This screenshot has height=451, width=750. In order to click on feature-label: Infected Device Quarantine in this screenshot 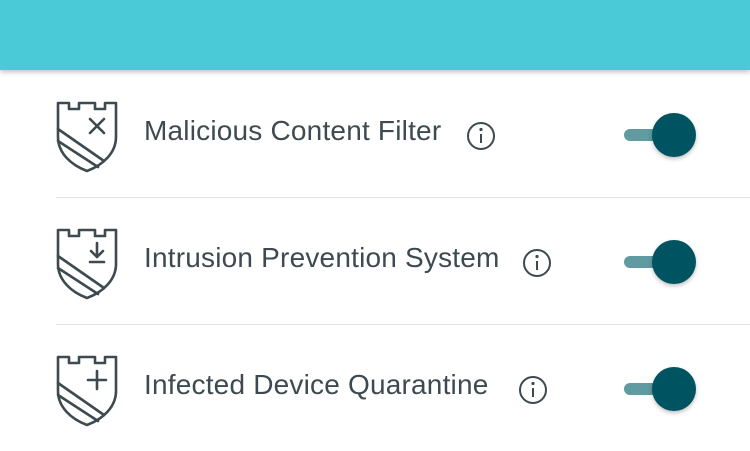, I will do `click(316, 384)`.